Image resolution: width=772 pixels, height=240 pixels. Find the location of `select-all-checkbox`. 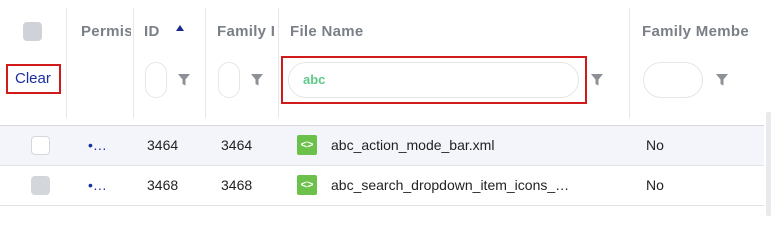

select-all-checkbox is located at coordinates (32, 31).